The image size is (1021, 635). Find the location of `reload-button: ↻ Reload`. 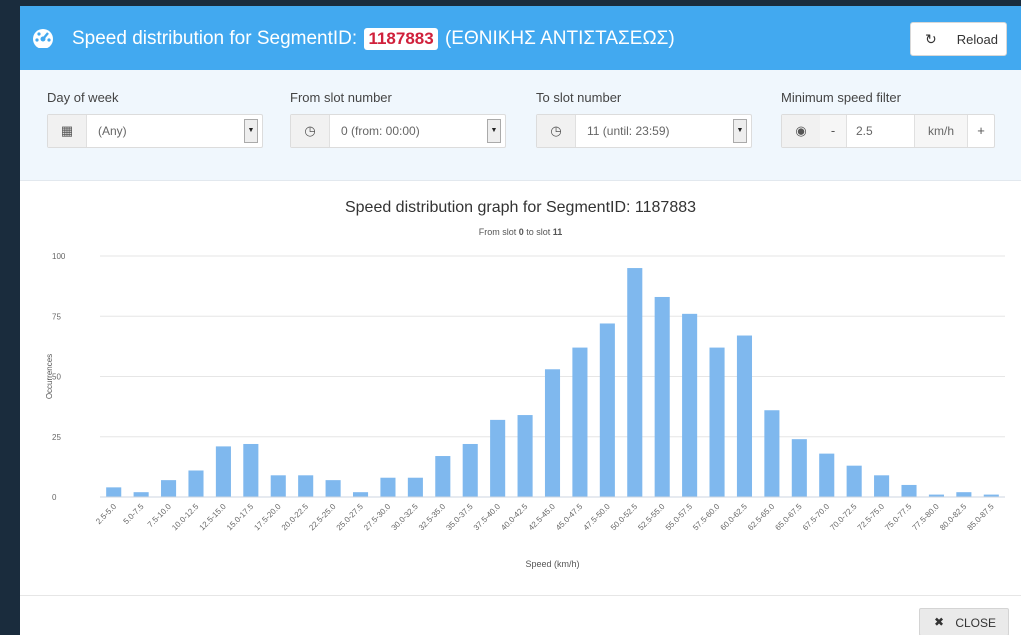

reload-button: ↻ Reload is located at coordinates (958, 39).